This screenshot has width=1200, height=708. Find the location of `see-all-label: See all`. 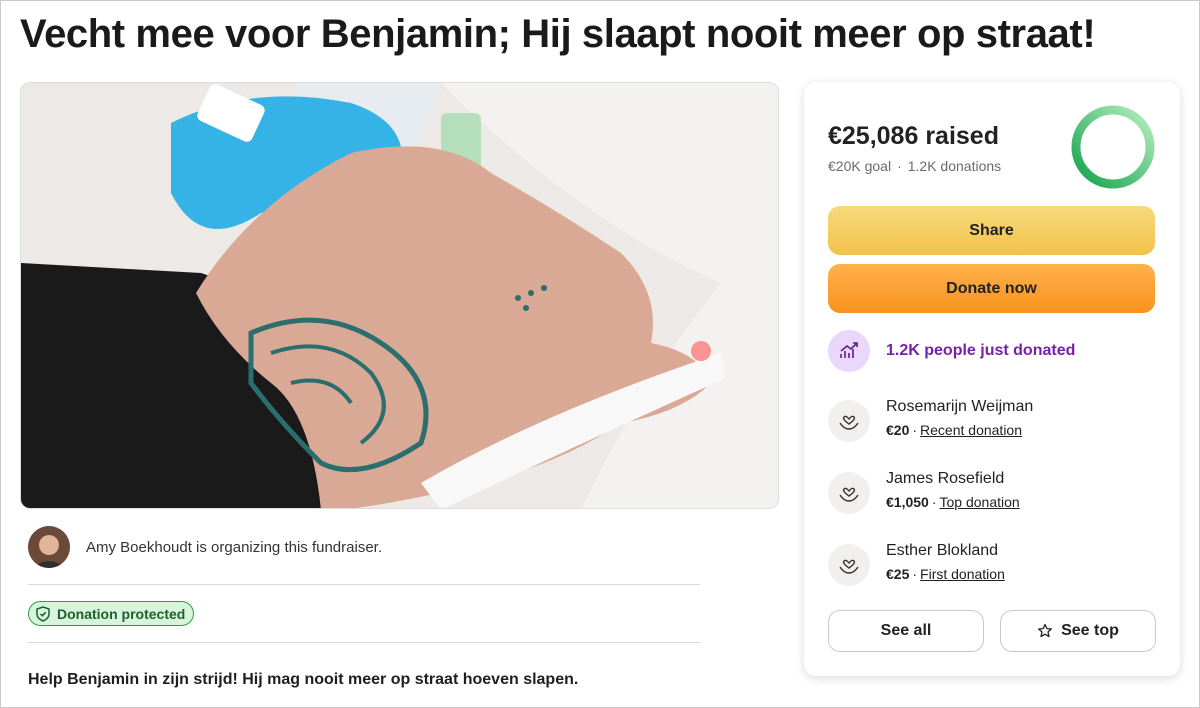

see-all-label: See all is located at coordinates (906, 630).